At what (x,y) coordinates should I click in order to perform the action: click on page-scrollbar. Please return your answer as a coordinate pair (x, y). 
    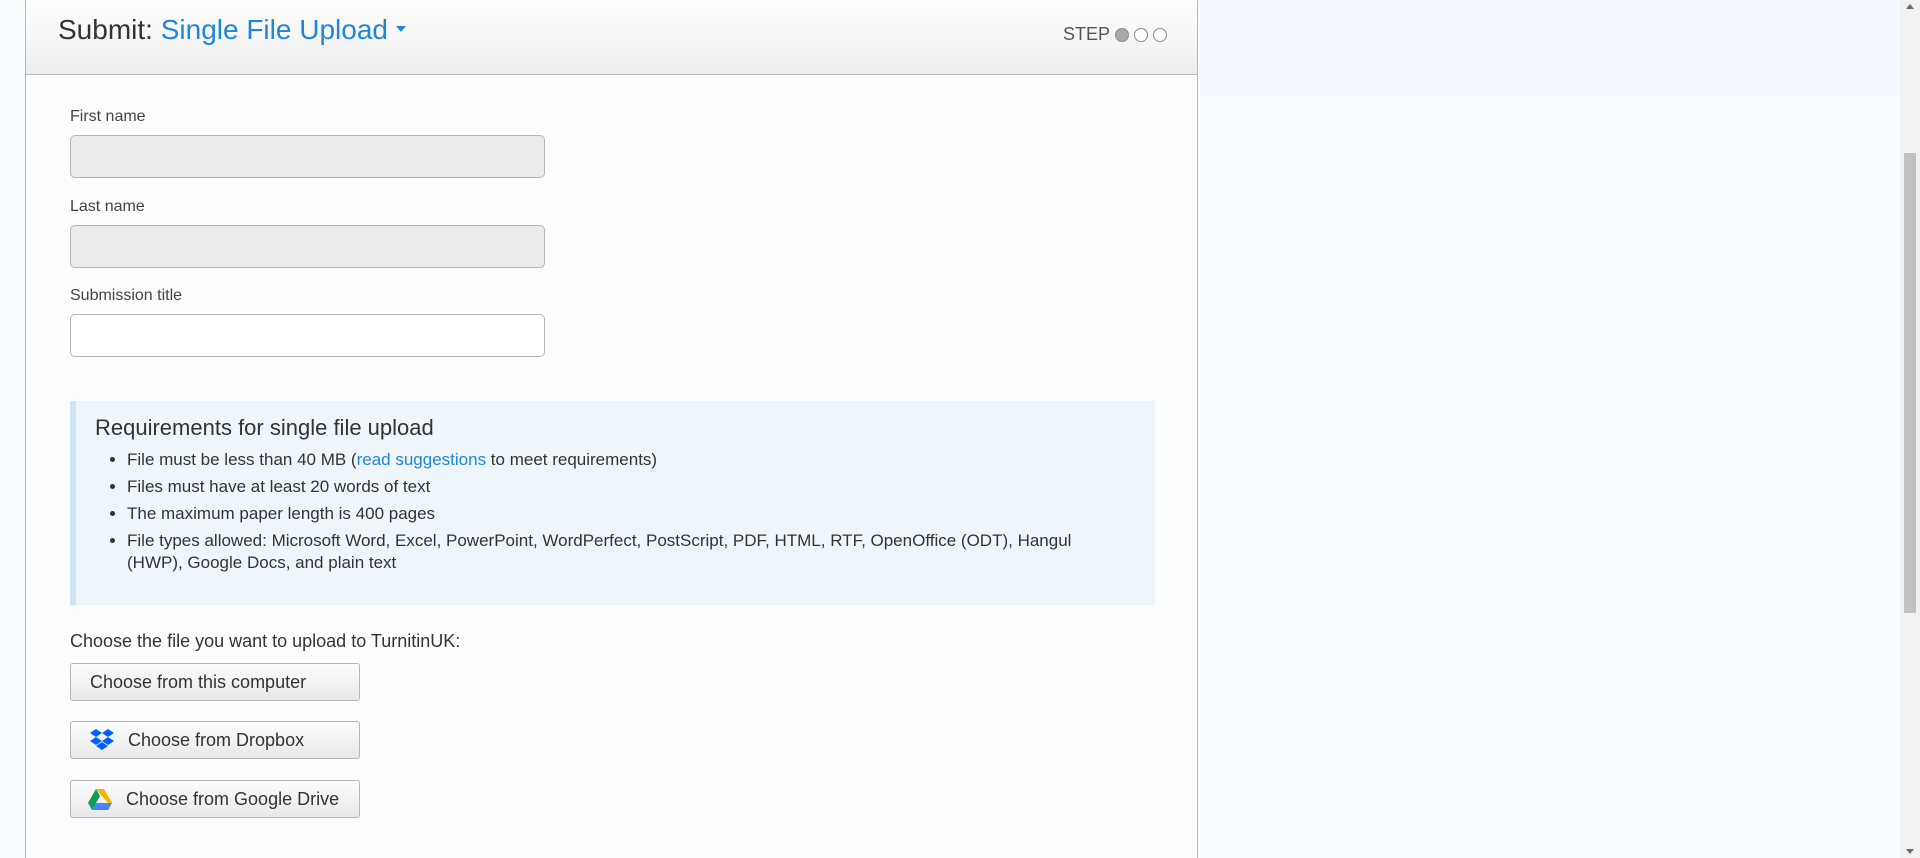
    Looking at the image, I should click on (1910, 429).